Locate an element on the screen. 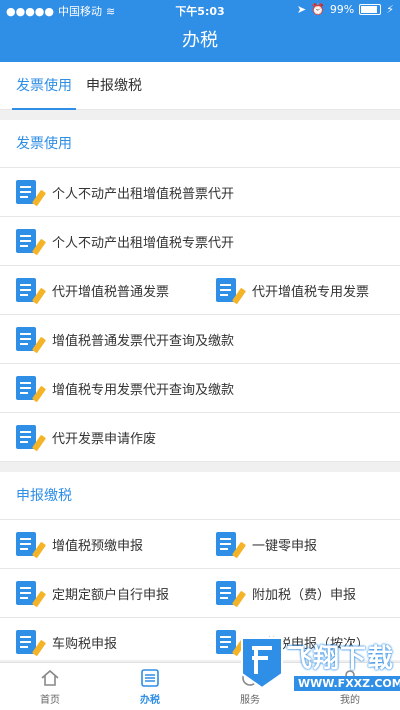  menu-item-label: 增值税专用发票代开查询及缴款 is located at coordinates (143, 390).